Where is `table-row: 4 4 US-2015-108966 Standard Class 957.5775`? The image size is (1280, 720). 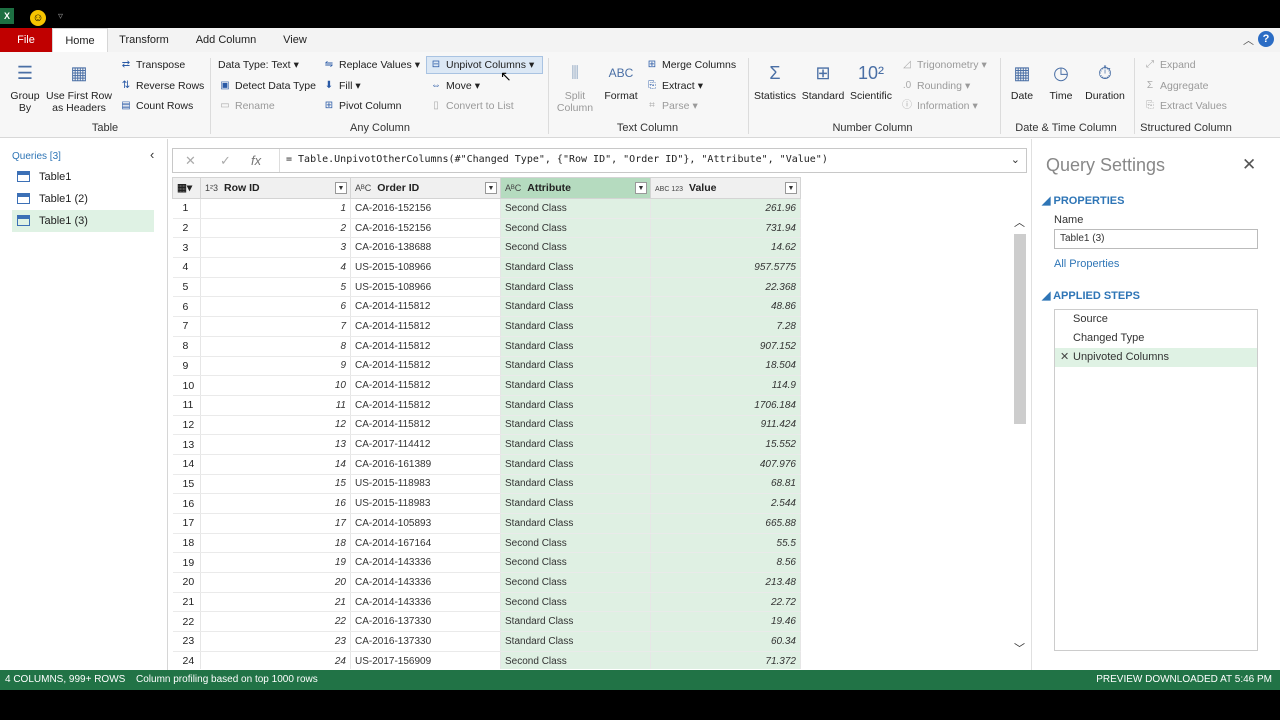
table-row: 4 4 US-2015-108966 Standard Class 957.5775 is located at coordinates (486, 267).